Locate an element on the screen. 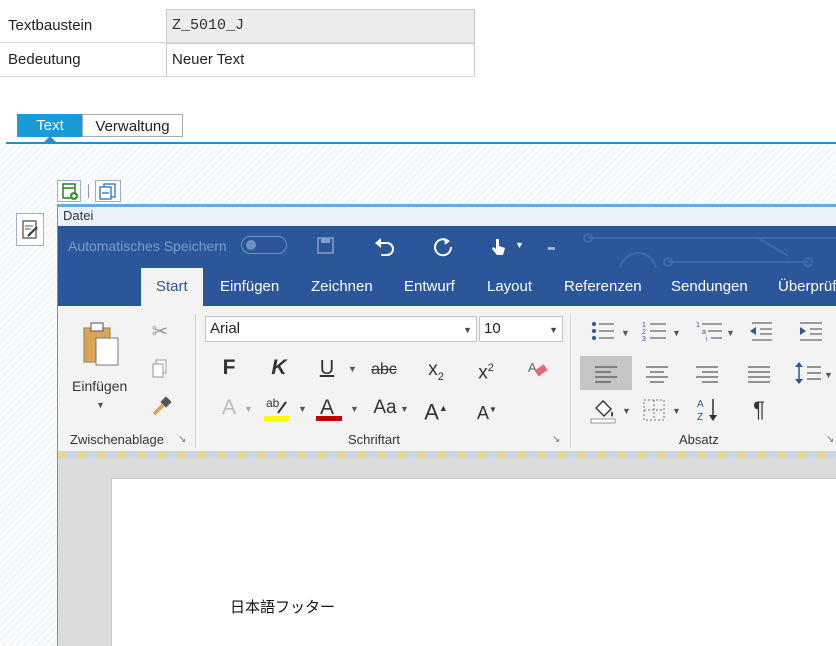  justify-icon is located at coordinates (759, 374).